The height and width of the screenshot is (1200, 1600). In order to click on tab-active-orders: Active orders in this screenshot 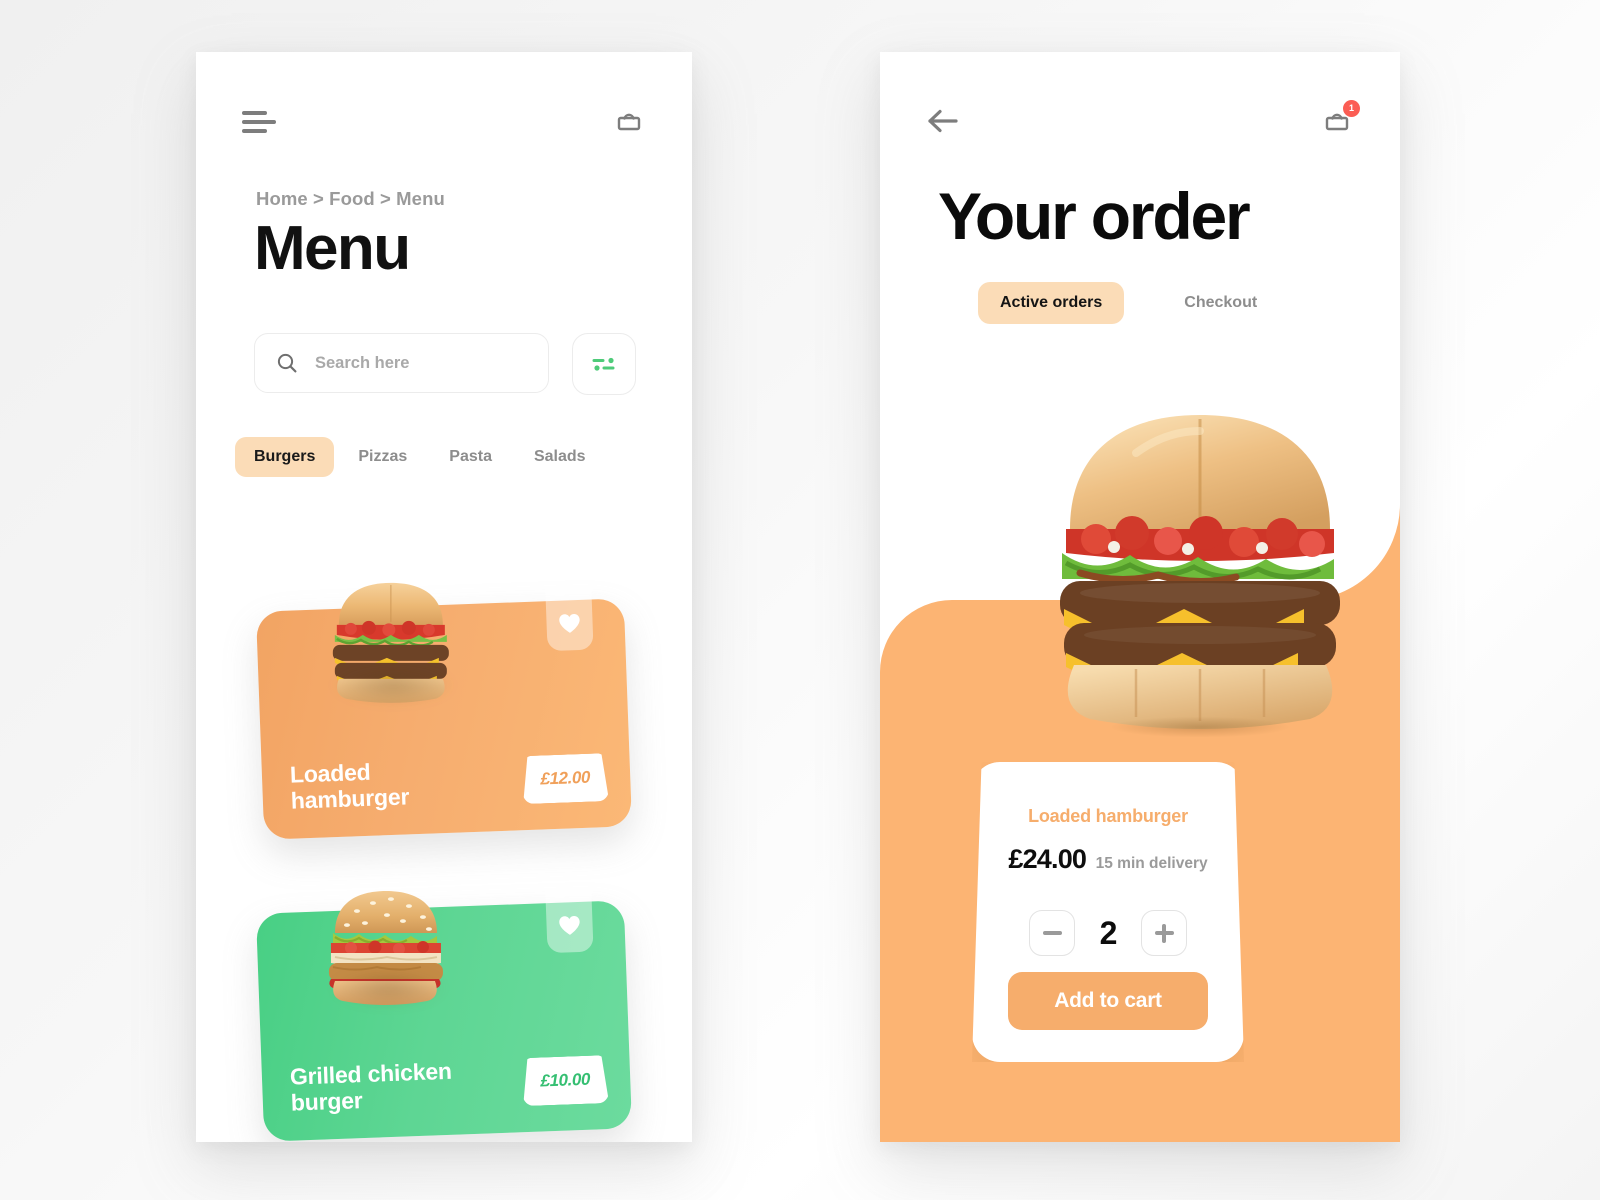, I will do `click(1051, 303)`.